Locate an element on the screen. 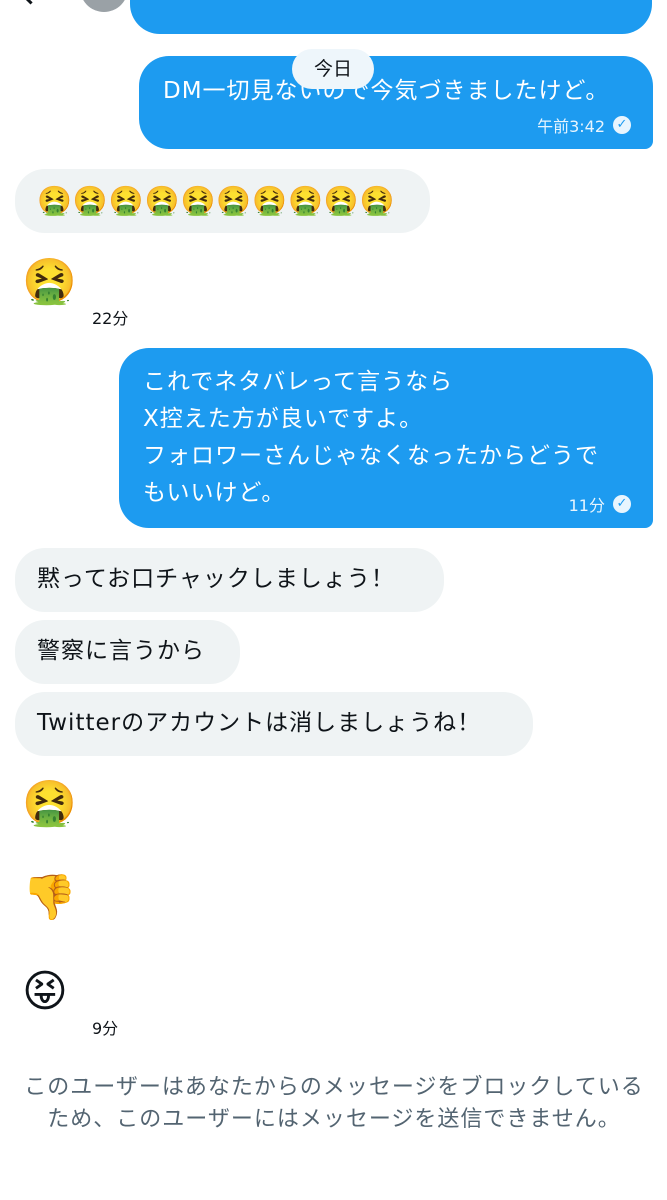 This screenshot has height=1200, width=667. emoji-message: 😝 is located at coordinates (45, 992).